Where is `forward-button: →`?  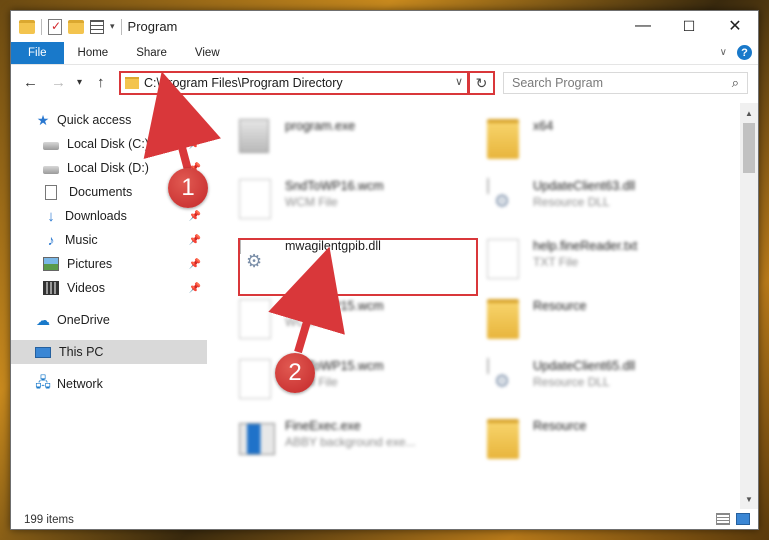 forward-button: → is located at coordinates (58, 82).